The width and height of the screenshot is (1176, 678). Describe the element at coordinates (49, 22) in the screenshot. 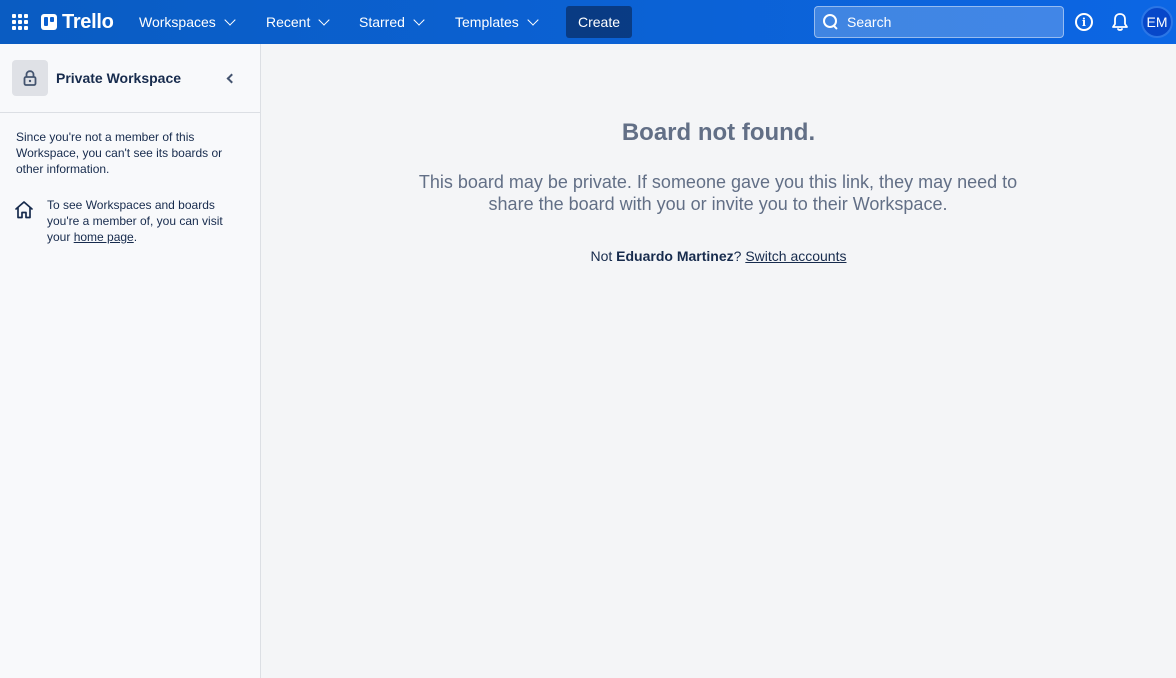

I see `trello-logo-icon` at that location.